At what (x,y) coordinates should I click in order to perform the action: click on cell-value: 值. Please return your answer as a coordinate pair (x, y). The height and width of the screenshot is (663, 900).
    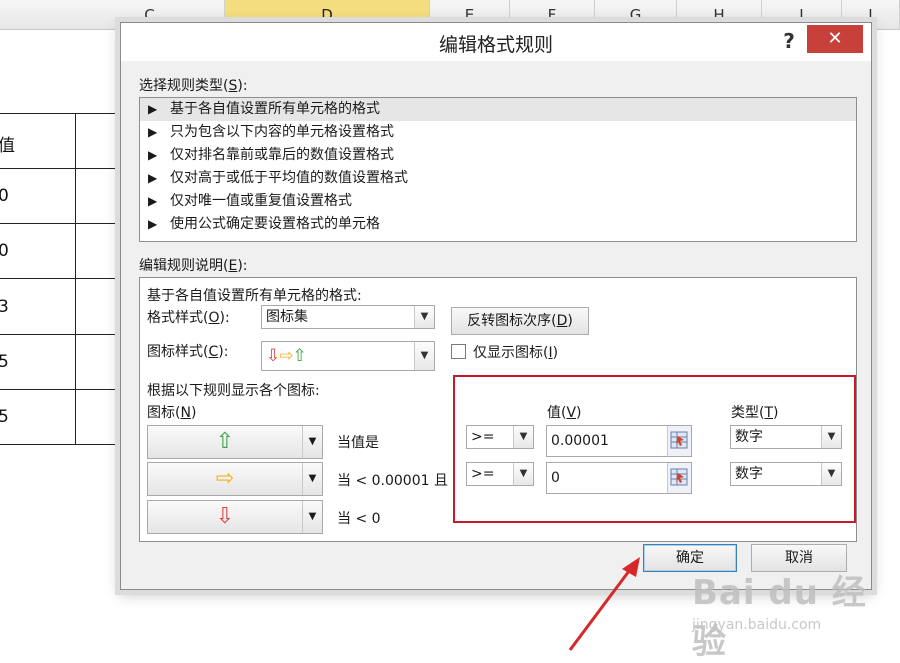
    Looking at the image, I should click on (7, 143).